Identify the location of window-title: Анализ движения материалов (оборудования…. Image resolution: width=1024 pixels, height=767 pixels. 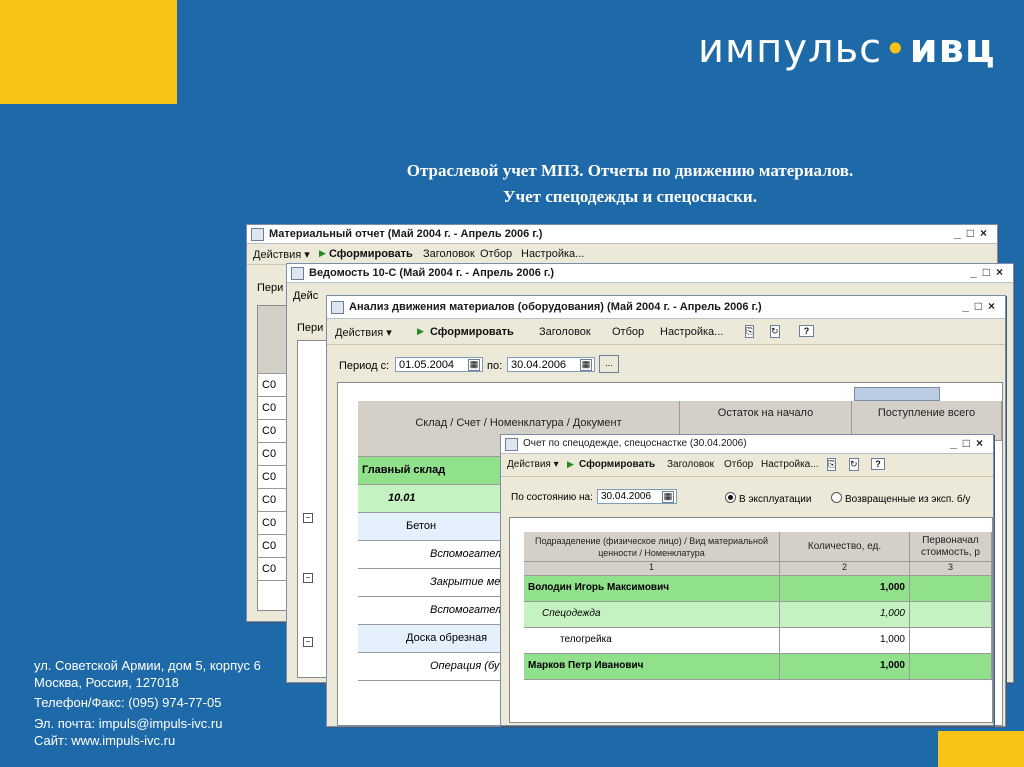
(555, 307).